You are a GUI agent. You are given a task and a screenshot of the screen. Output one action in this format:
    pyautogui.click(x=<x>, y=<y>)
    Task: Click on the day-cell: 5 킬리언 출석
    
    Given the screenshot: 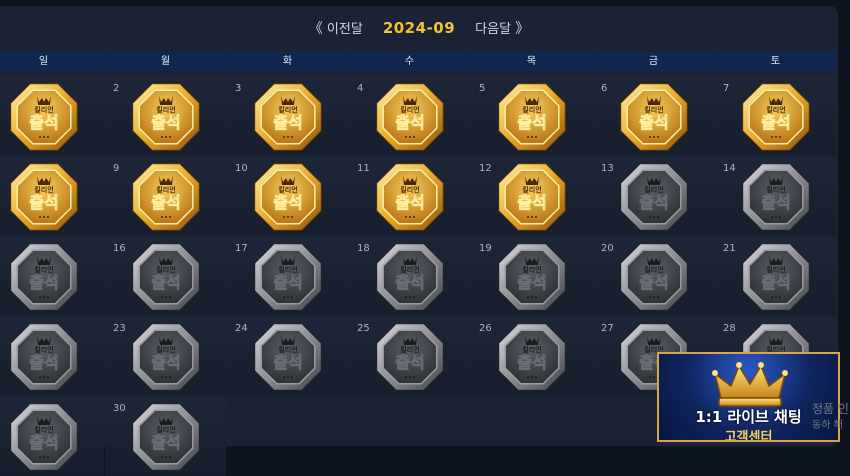 What is the action you would take?
    pyautogui.click(x=531, y=116)
    